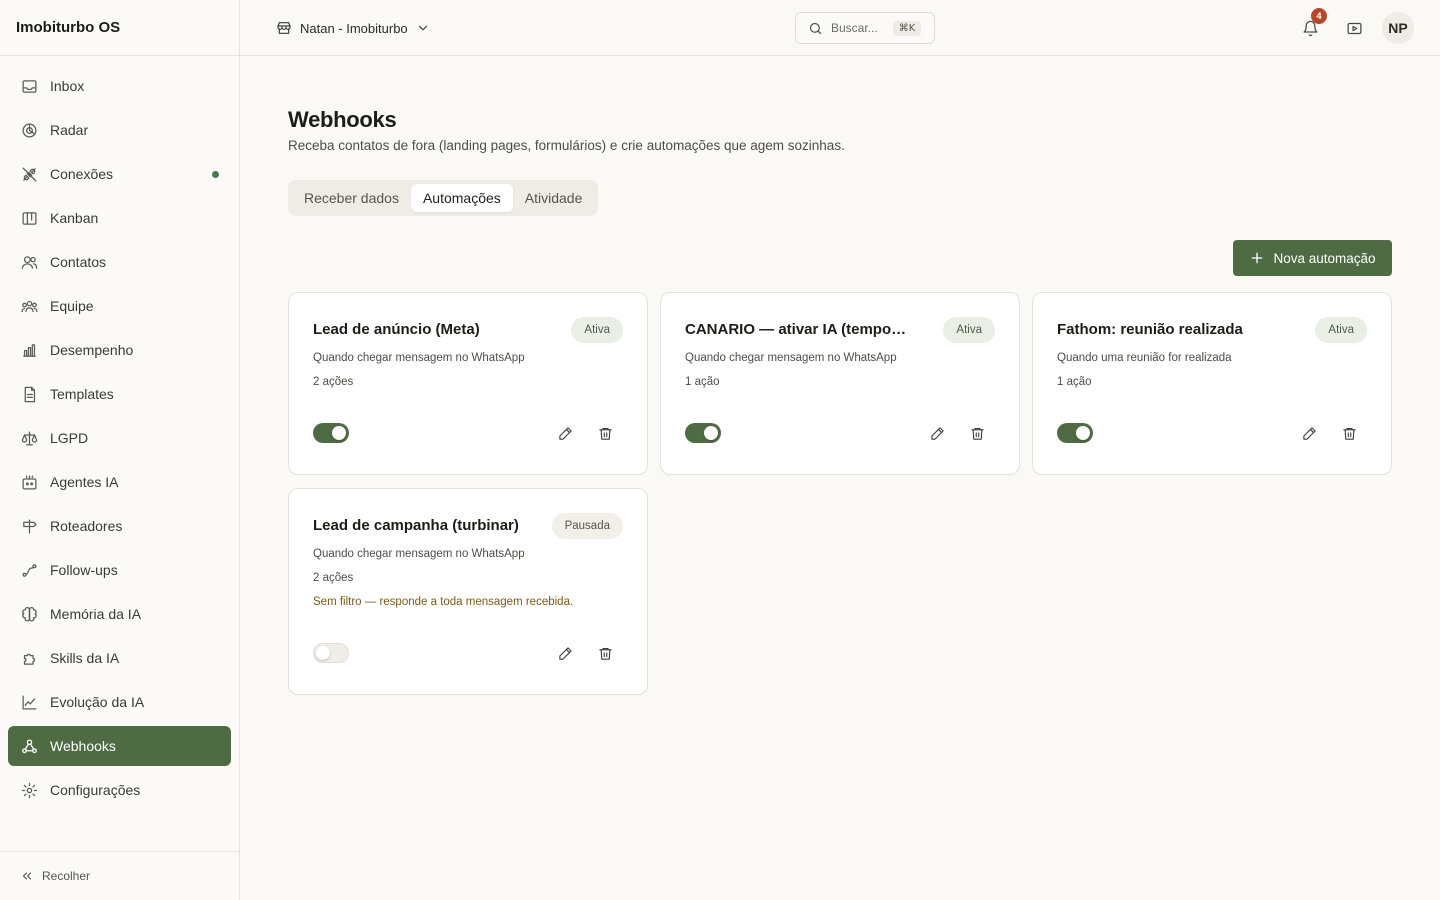 Image resolution: width=1440 pixels, height=900 pixels. Describe the element at coordinates (96, 614) in the screenshot. I see `sidebar-item-label: Memória da IA` at that location.